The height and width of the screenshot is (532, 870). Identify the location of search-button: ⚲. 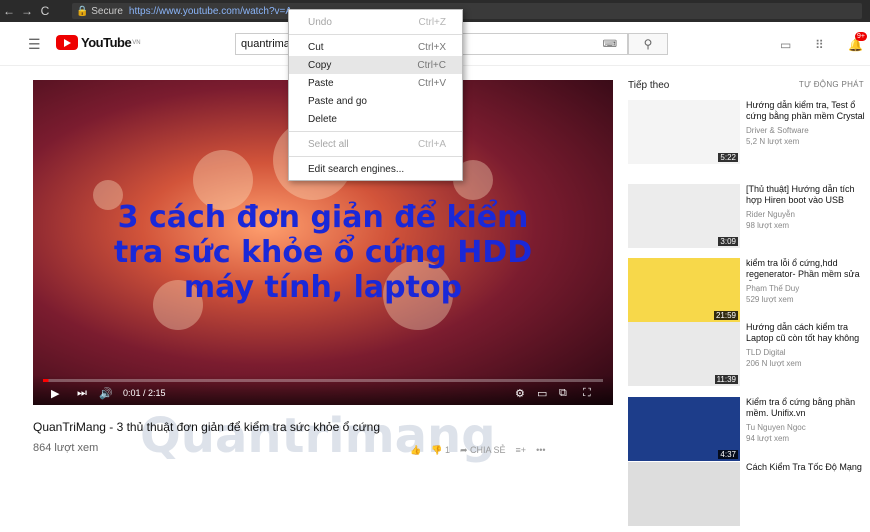
(648, 44).